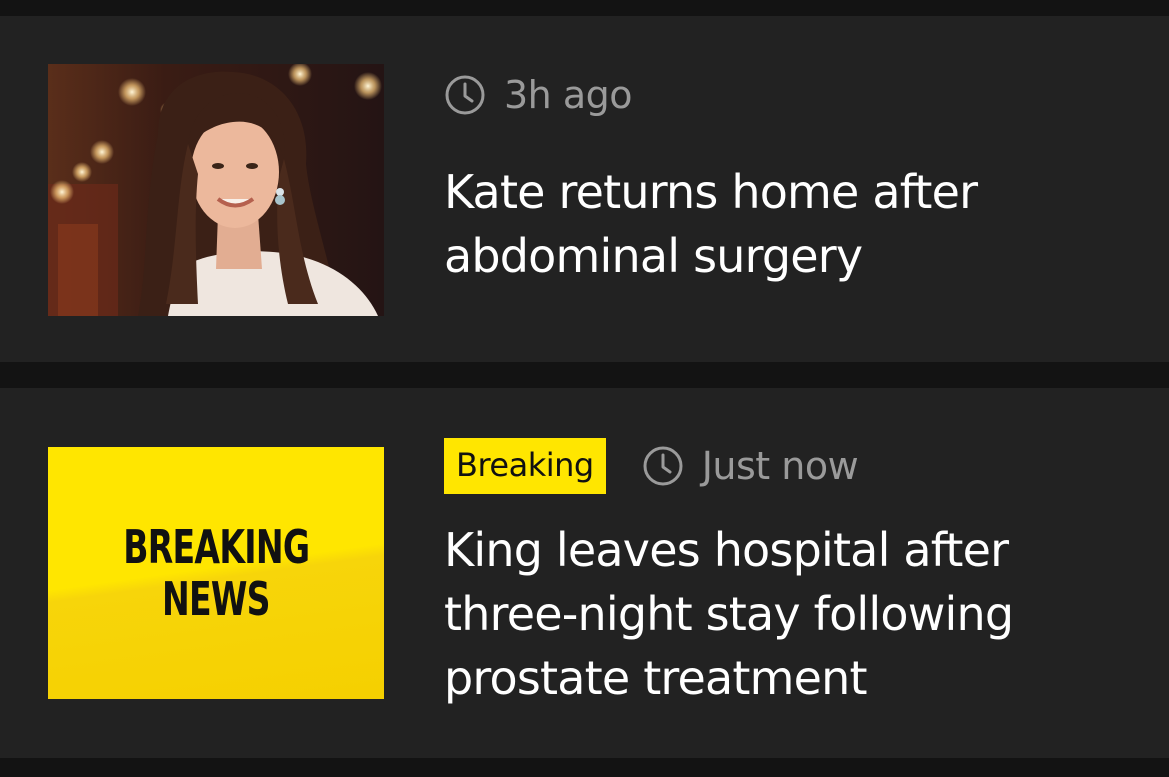  What do you see at coordinates (216, 599) in the screenshot?
I see `breaking-image-line2: NEWS` at bounding box center [216, 599].